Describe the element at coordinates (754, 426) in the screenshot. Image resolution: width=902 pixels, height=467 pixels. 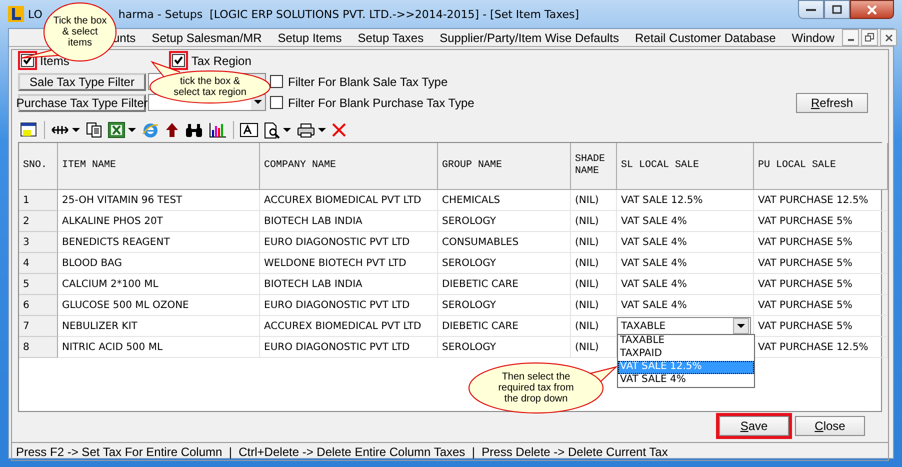
I see `save-button: Save` at that location.